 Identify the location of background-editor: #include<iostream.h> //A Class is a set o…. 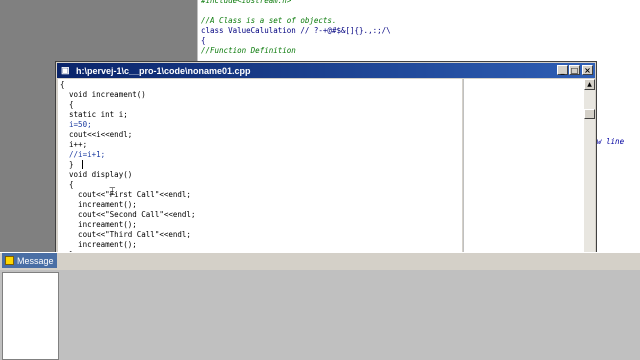
(418, 31).